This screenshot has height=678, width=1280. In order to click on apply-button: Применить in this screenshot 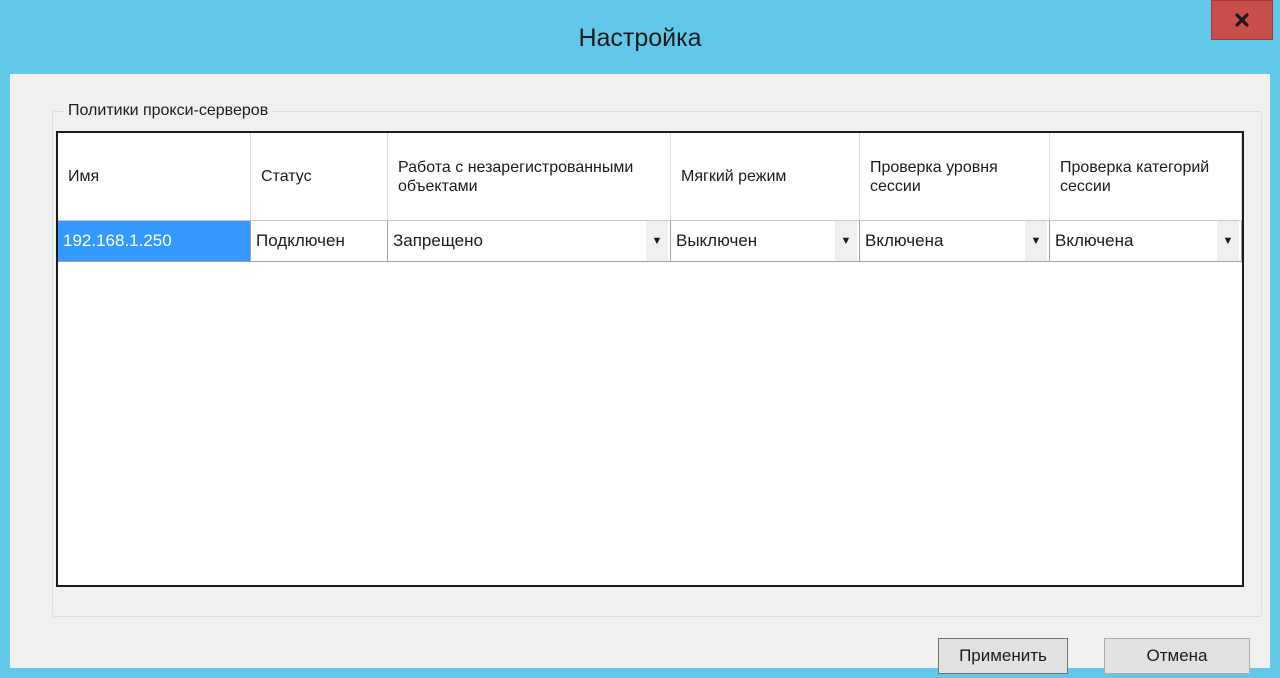, I will do `click(1003, 656)`.